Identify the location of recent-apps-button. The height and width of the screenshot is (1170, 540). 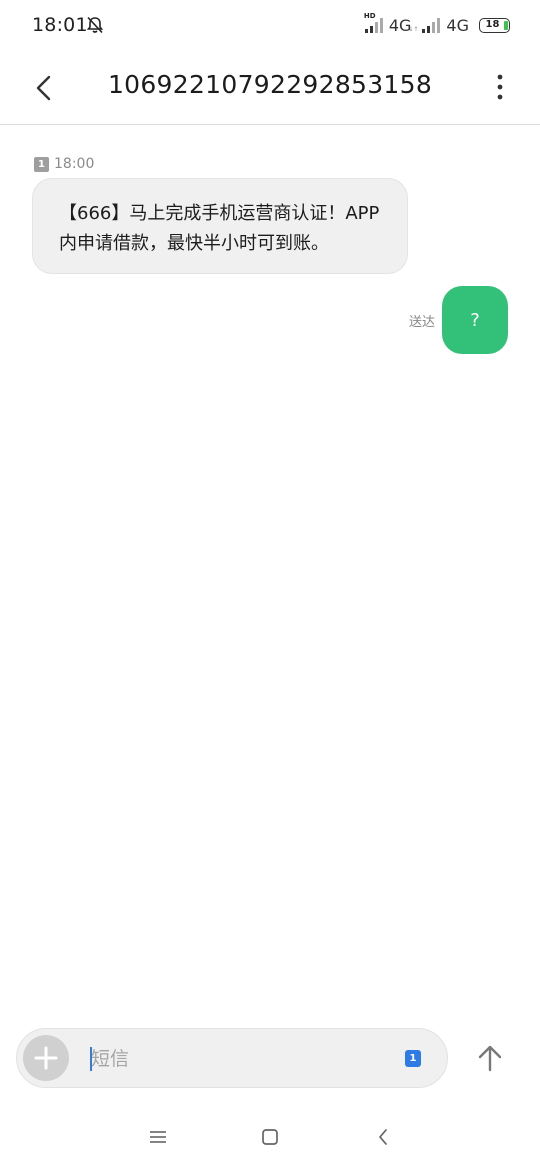
(158, 1137).